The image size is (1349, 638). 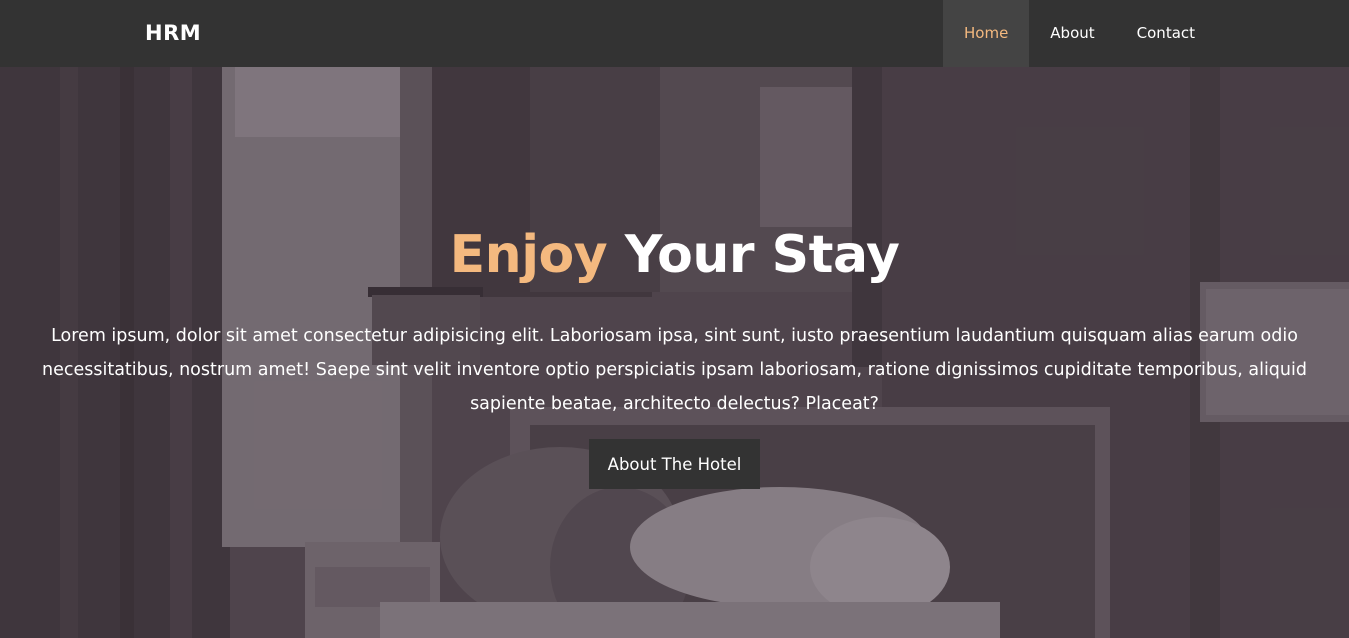 What do you see at coordinates (173, 33) in the screenshot?
I see `brand-logo: HRM` at bounding box center [173, 33].